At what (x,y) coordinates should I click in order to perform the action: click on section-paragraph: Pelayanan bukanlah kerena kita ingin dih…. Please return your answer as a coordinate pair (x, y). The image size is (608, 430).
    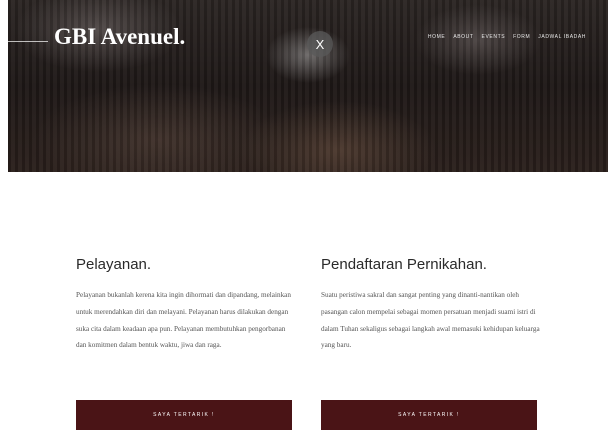
    Looking at the image, I should click on (183, 320).